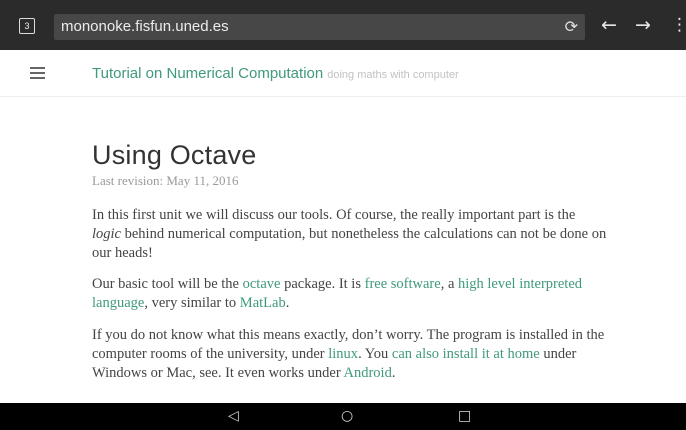 The width and height of the screenshot is (686, 430). I want to click on overflow-menu-icon: ⋮, so click(678, 25).